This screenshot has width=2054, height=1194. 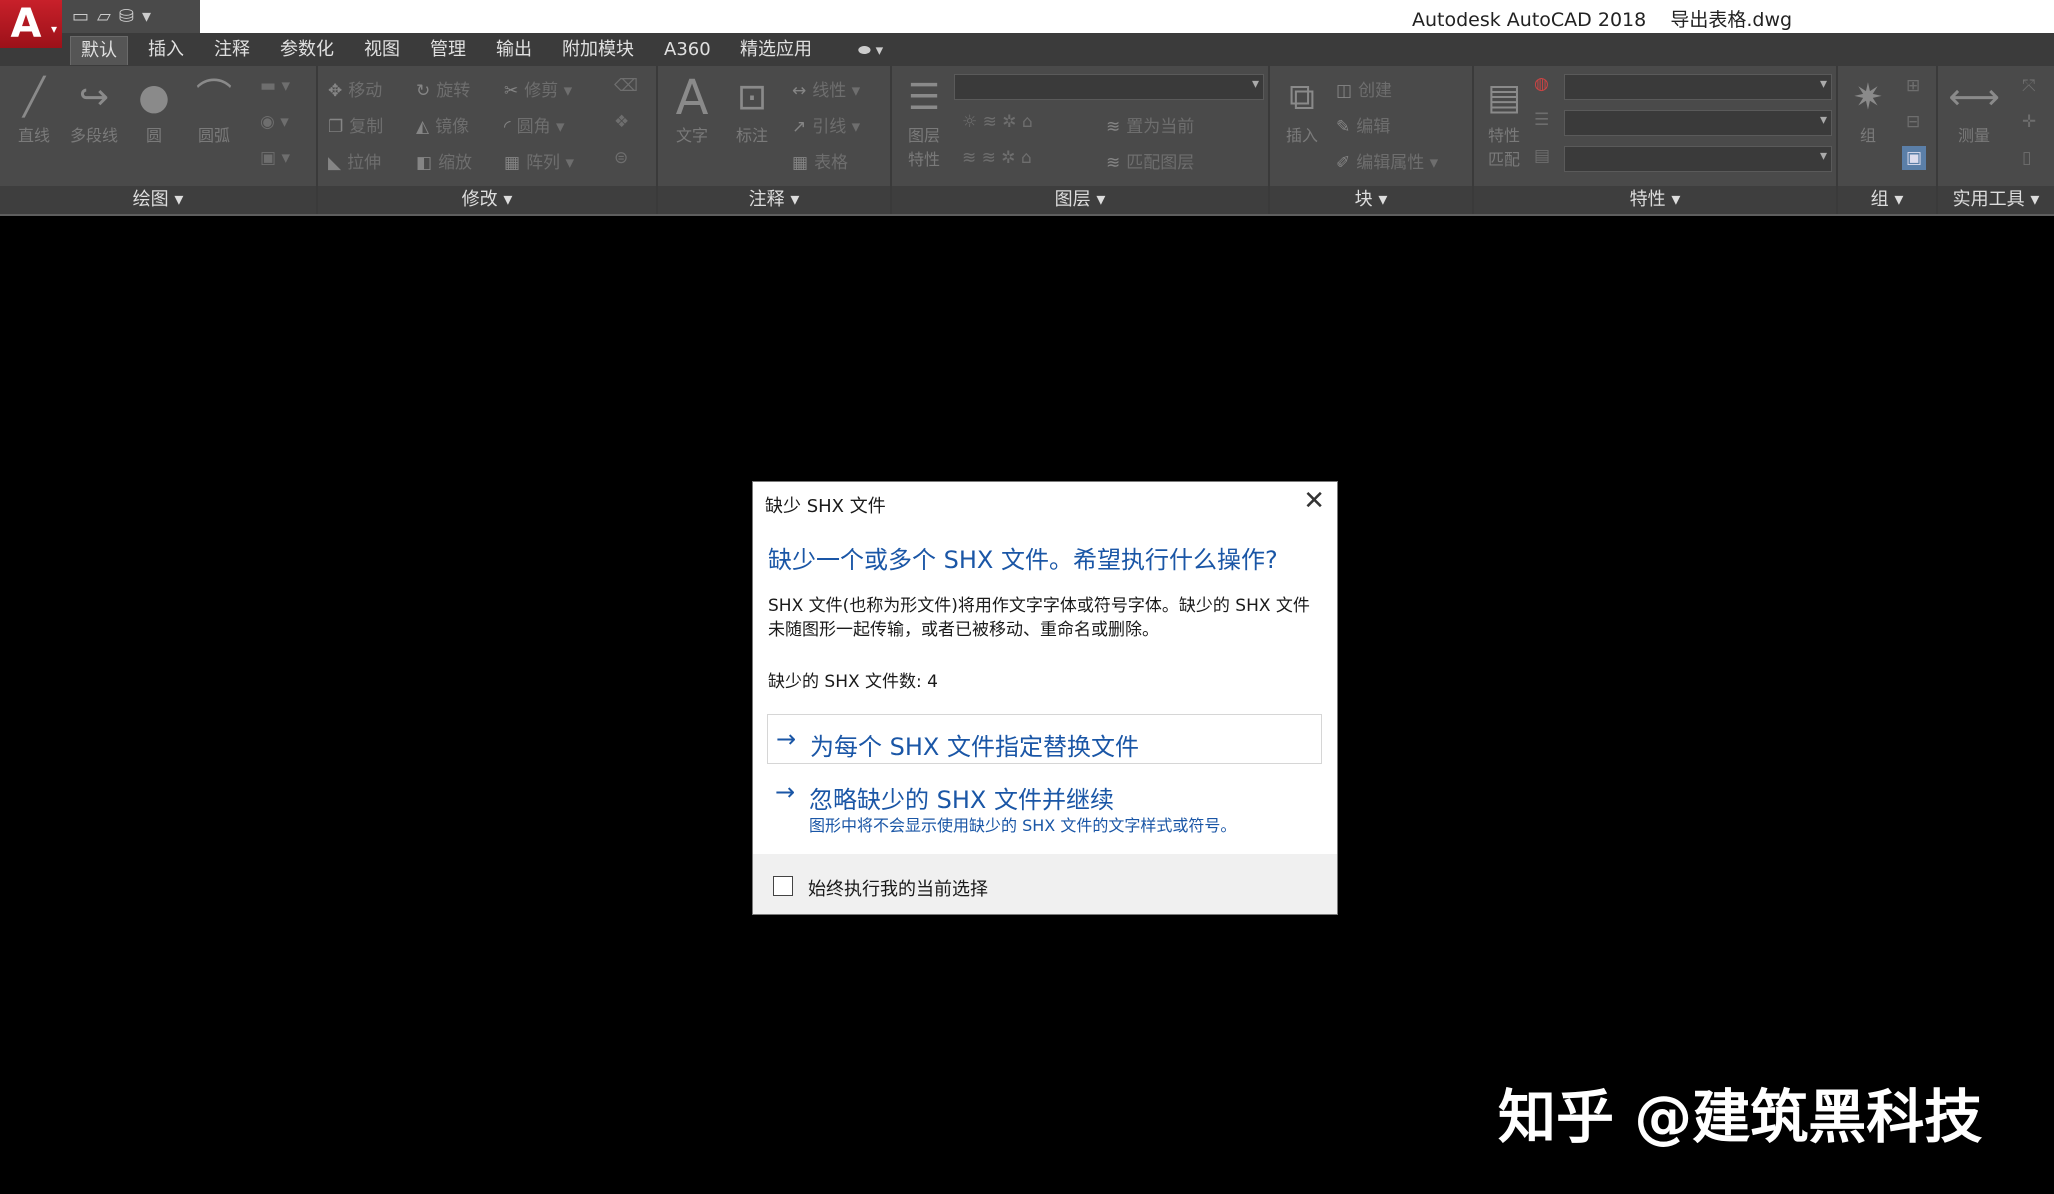 I want to click on new-icon: ▭, so click(x=80, y=16).